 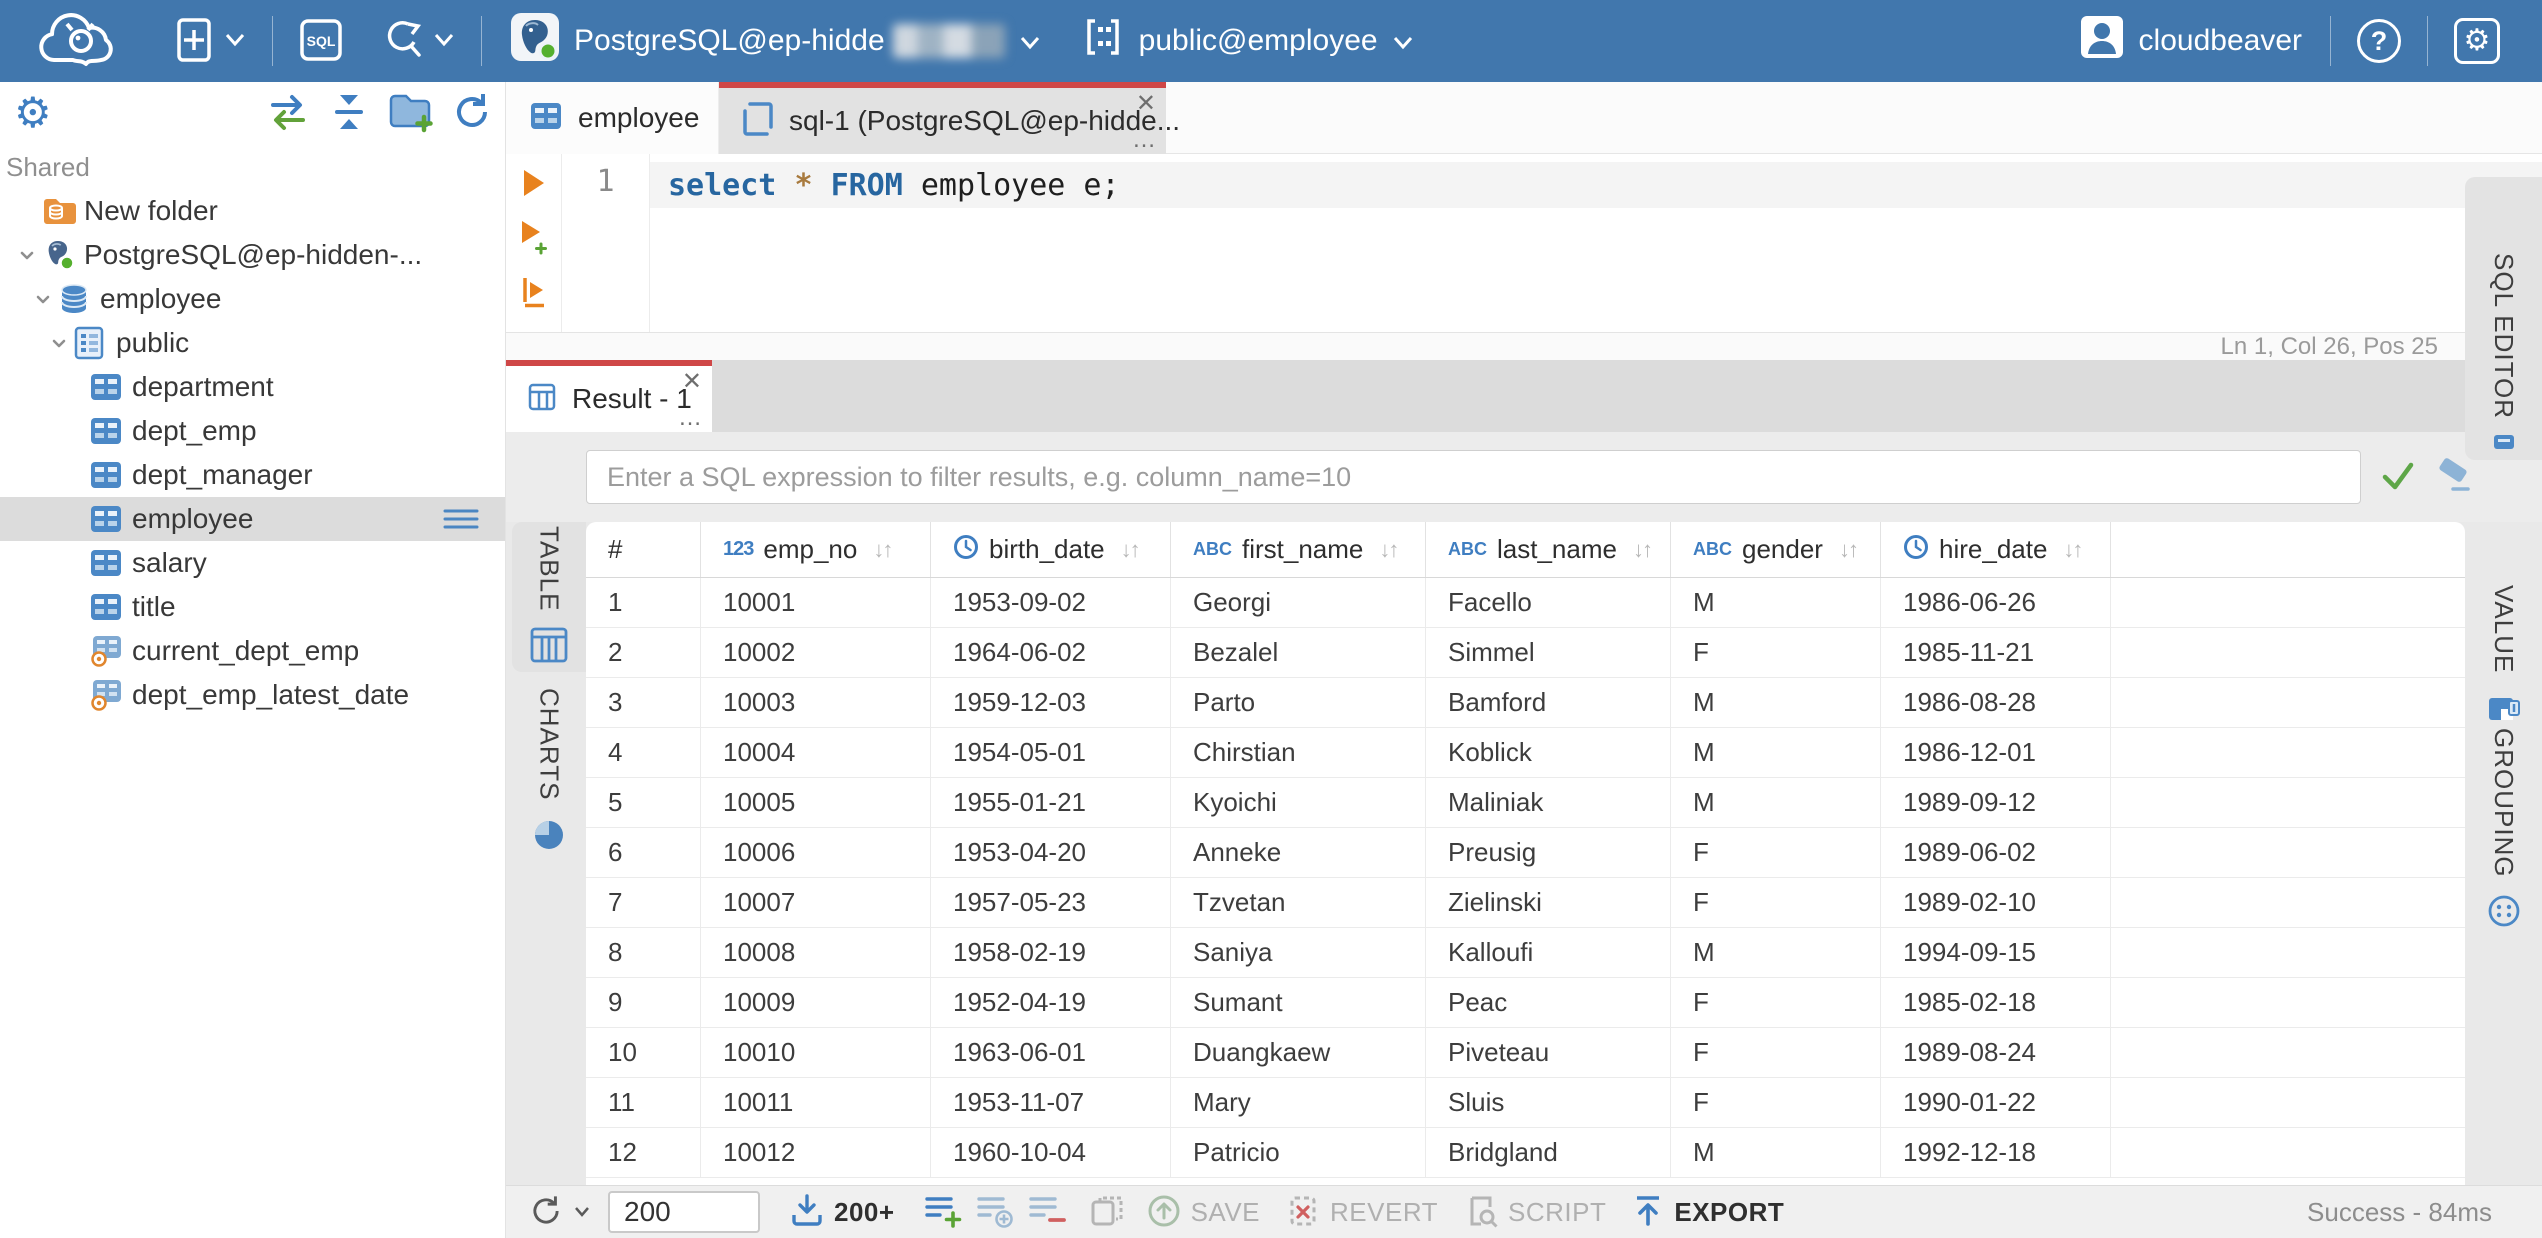 What do you see at coordinates (549, 772) in the screenshot?
I see `tab-charts-view: CHARTS` at bounding box center [549, 772].